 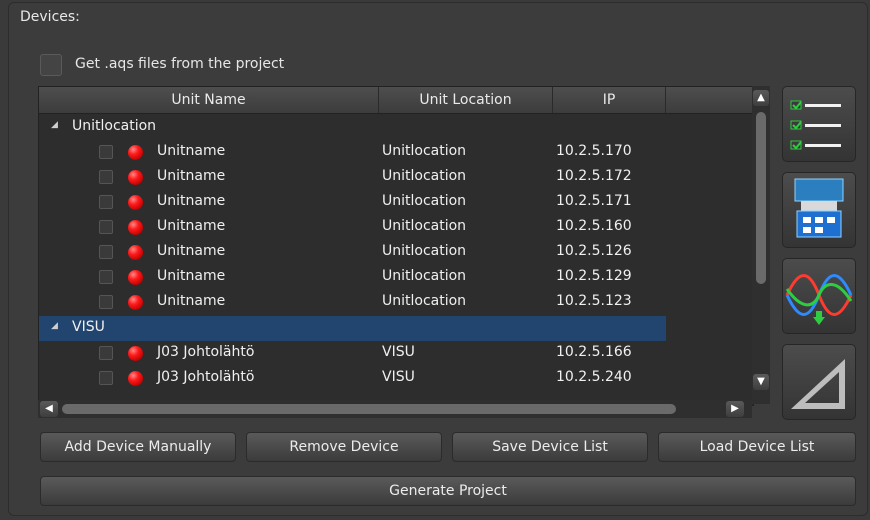 I want to click on column-filler, so click(x=709, y=100).